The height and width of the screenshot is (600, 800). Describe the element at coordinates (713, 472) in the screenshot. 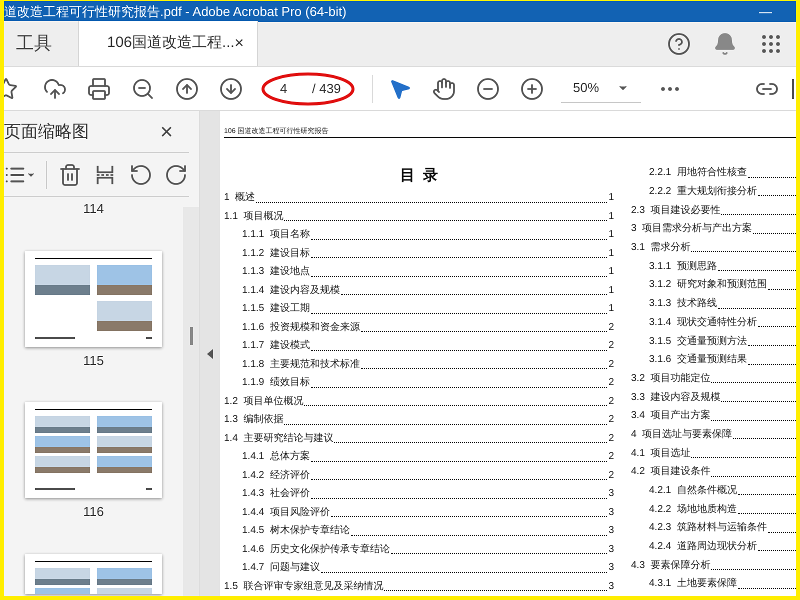

I see `toc-entry: 4.2 项目建设条件` at that location.